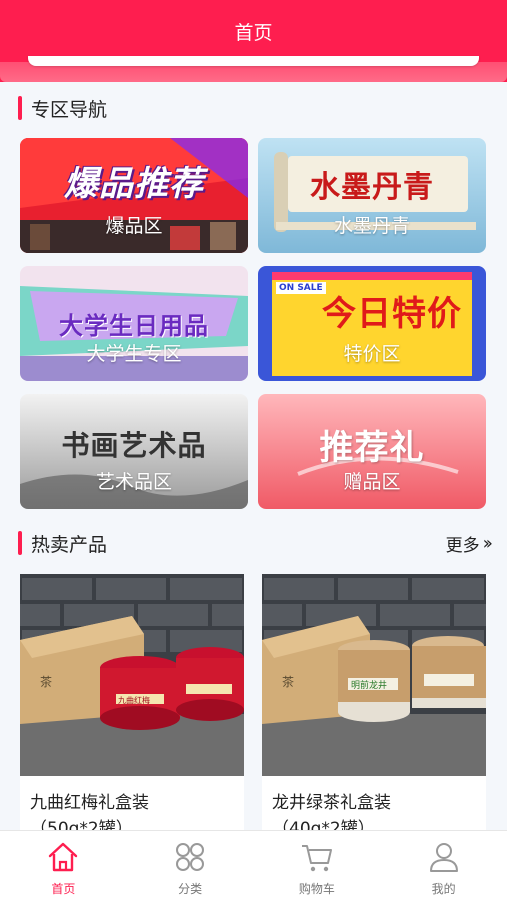 Image resolution: width=507 pixels, height=900 pixels. What do you see at coordinates (253, 108) in the screenshot?
I see `zones-section-header: 专区导航` at bounding box center [253, 108].